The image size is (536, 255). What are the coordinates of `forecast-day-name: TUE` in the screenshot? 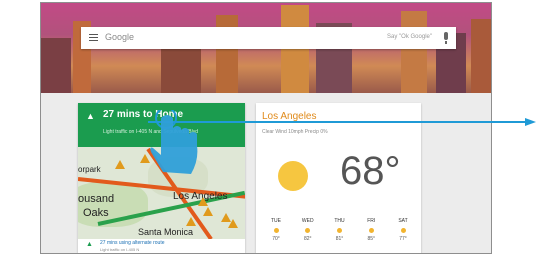 It's located at (276, 221).